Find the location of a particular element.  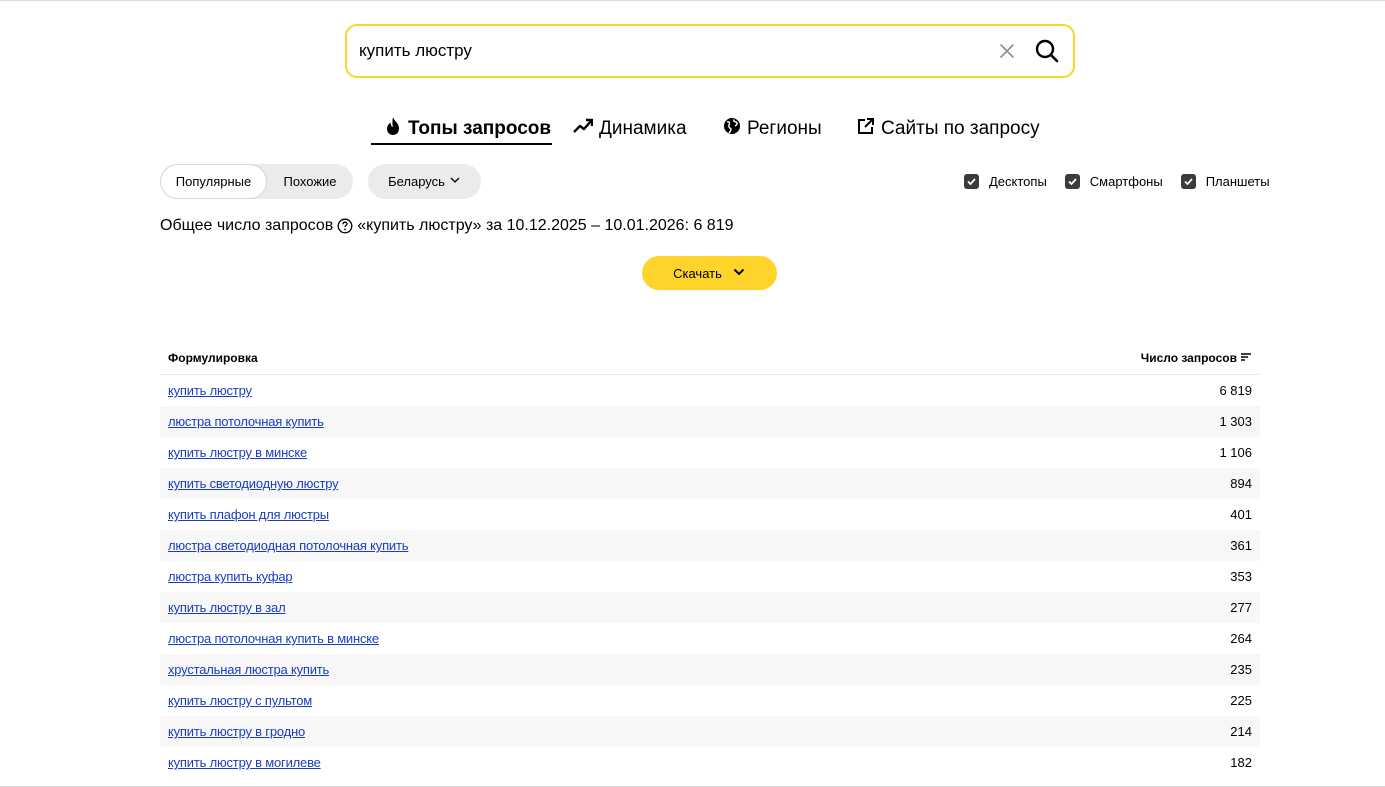

tab-dynamics: Динамика is located at coordinates (630, 129).